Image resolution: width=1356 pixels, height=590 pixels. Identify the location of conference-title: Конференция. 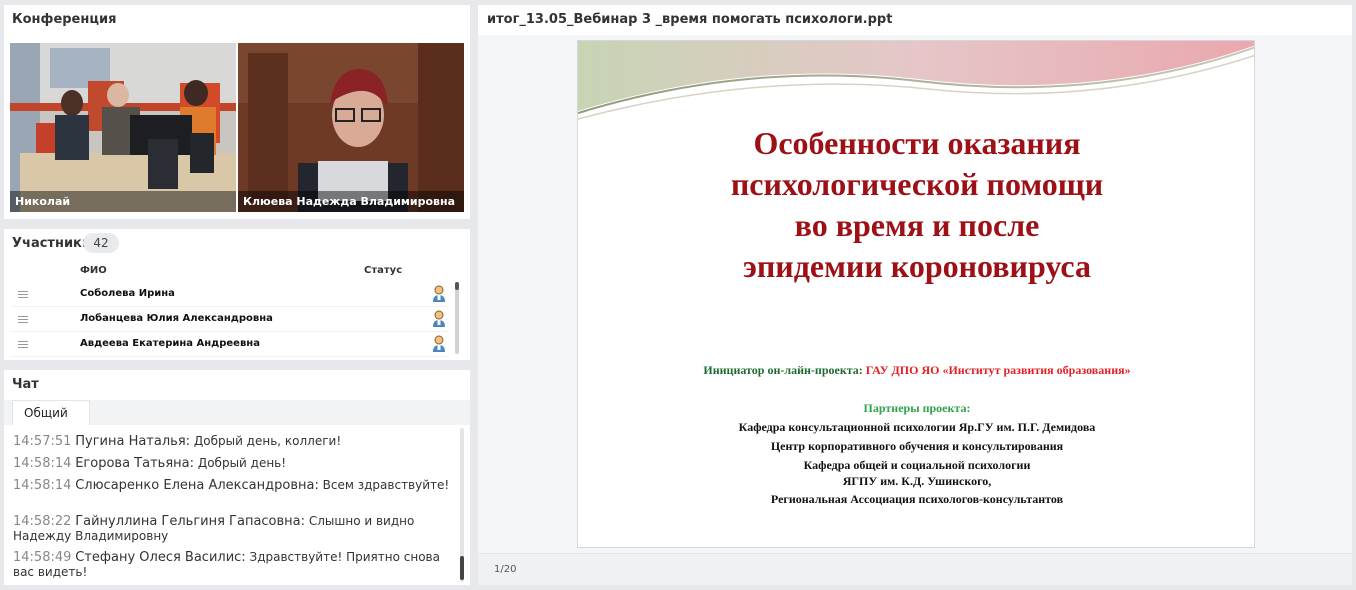
(64, 19).